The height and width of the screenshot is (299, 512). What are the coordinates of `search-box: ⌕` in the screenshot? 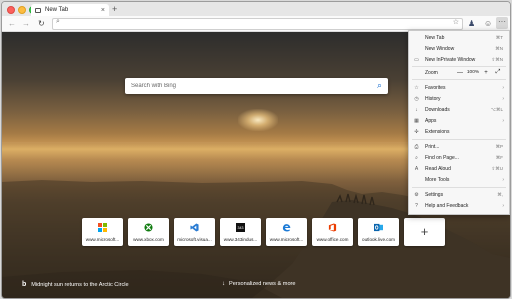 It's located at (256, 86).